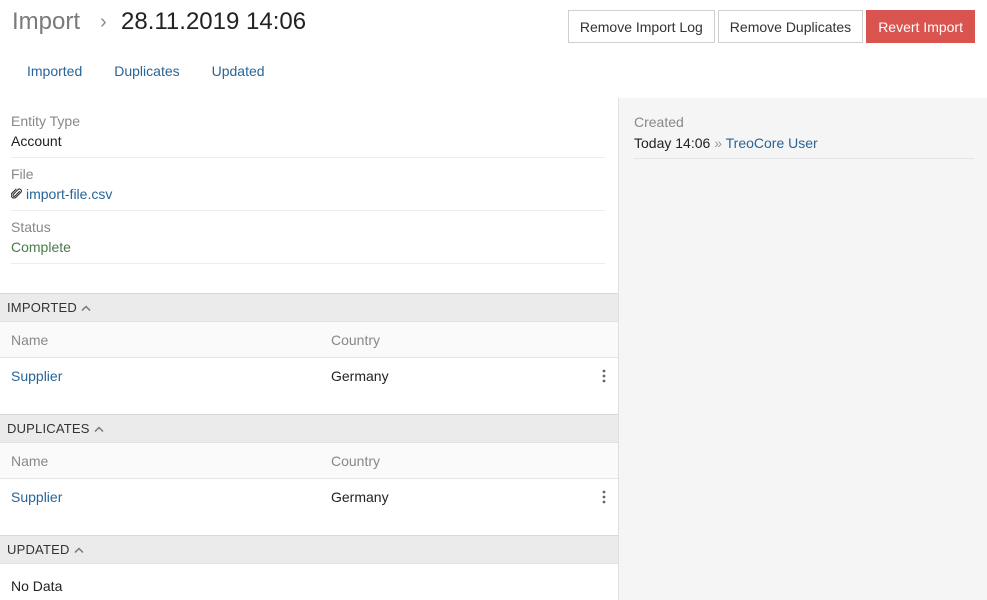 The width and height of the screenshot is (987, 600). I want to click on revert-import-button: Revert Import, so click(920, 26).